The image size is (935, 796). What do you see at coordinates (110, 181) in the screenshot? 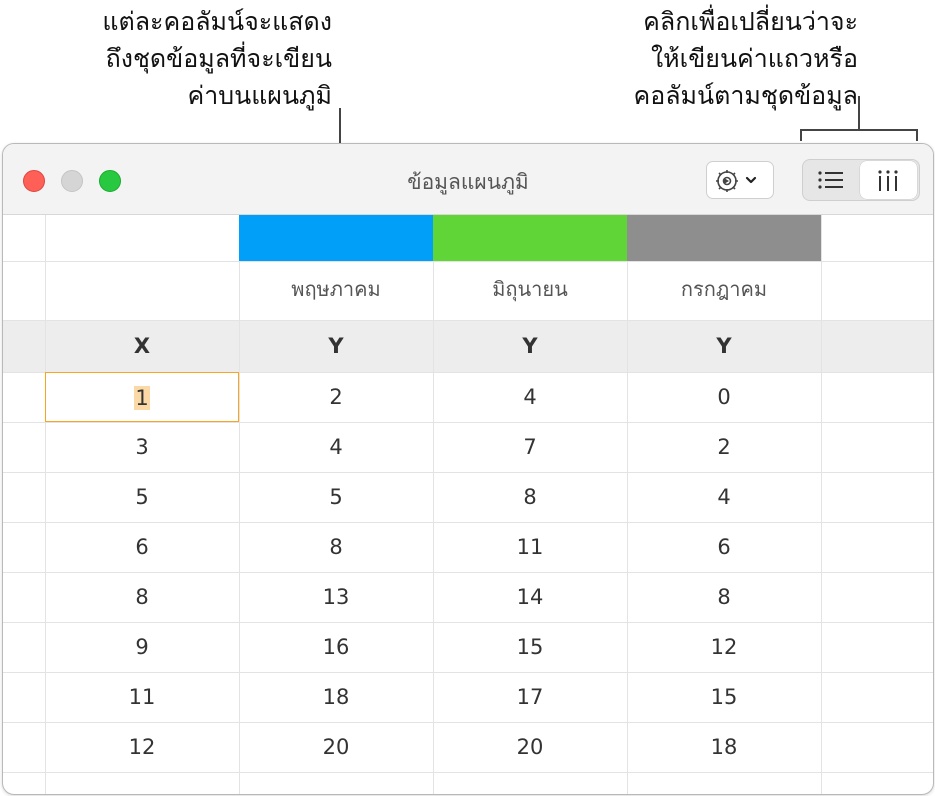
I see `zoom-button` at bounding box center [110, 181].